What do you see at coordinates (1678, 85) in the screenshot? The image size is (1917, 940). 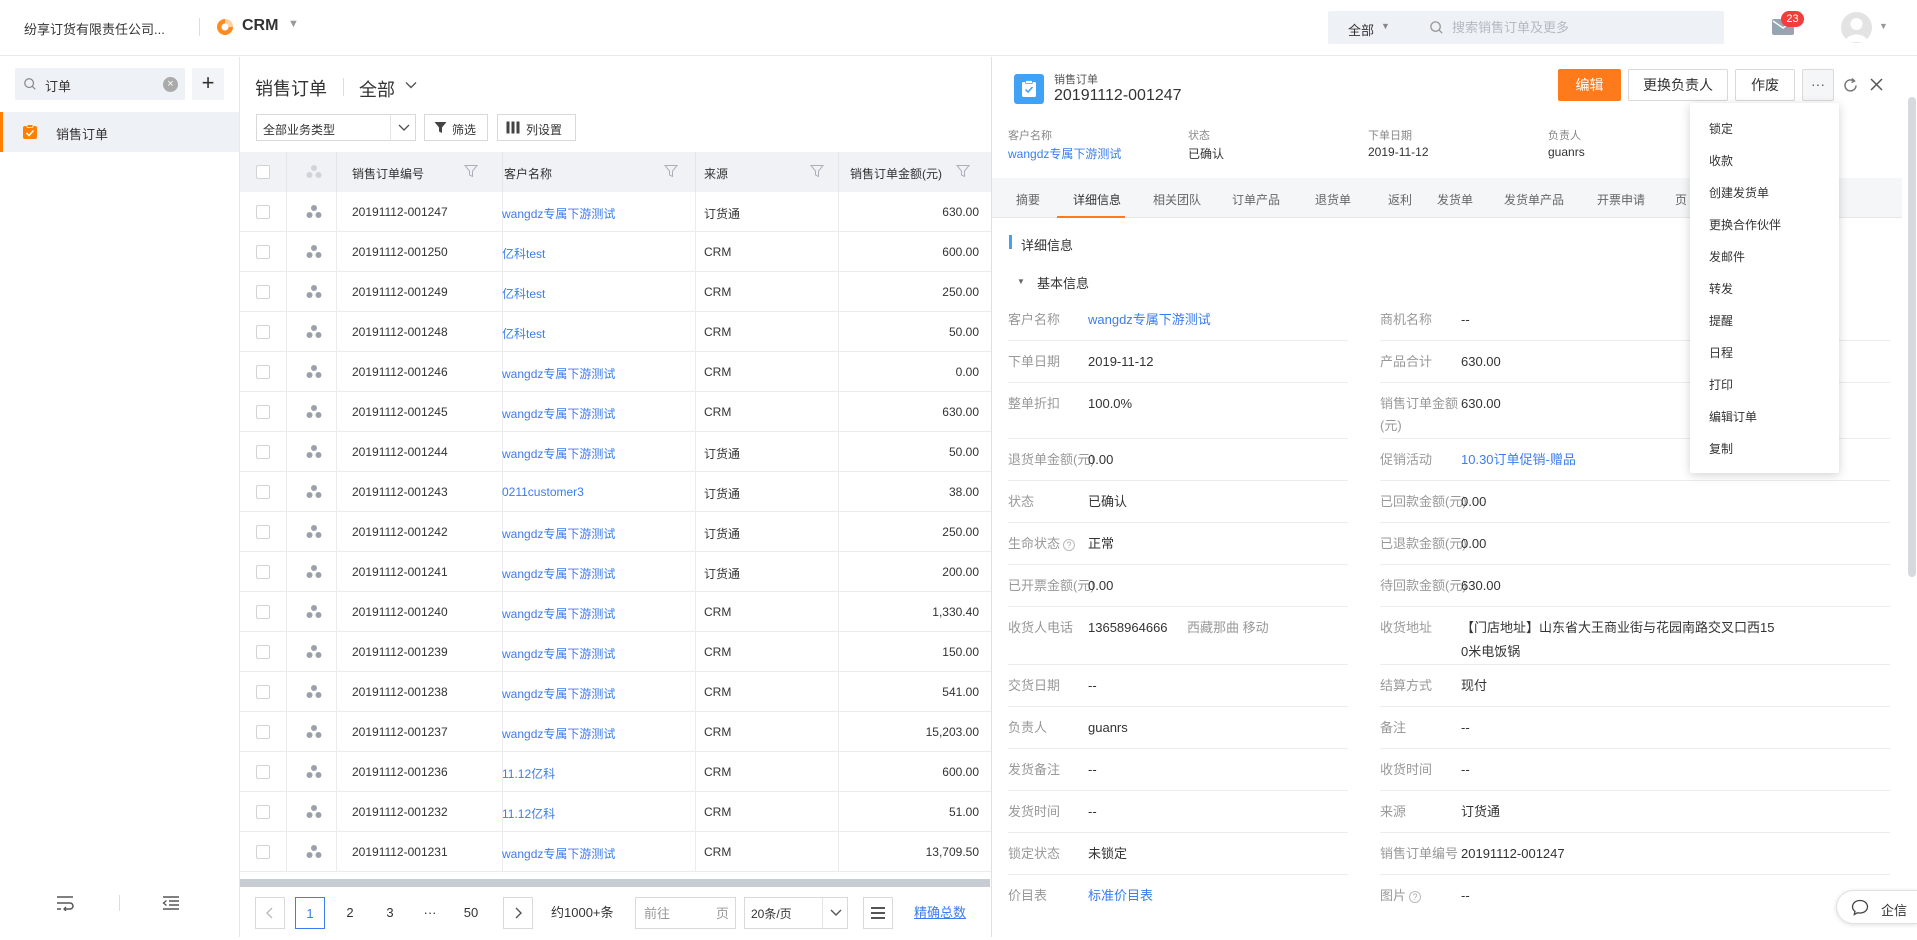 I see `change-owner-button: 更换负责人` at bounding box center [1678, 85].